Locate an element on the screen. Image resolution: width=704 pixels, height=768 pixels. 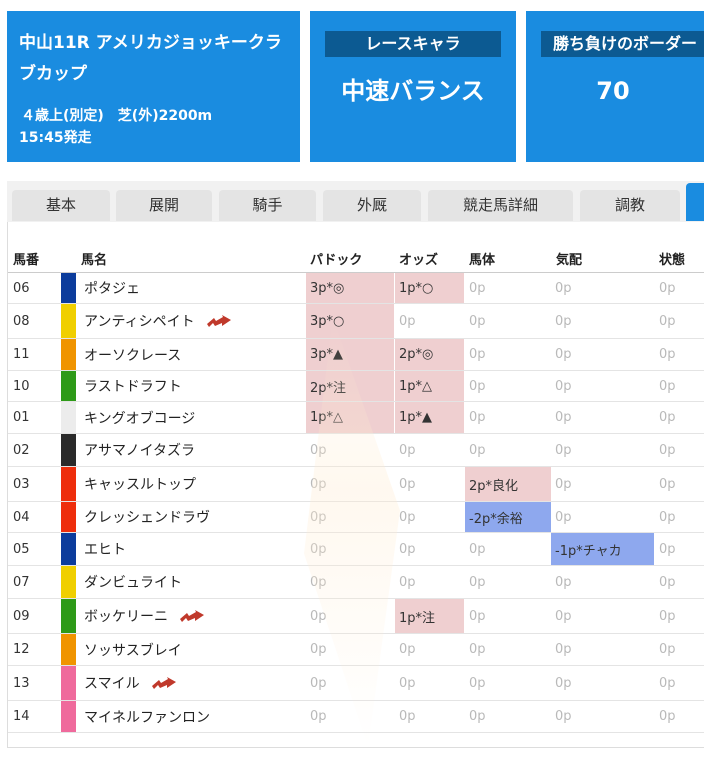
header-body: 馬体 is located at coordinates (482, 260).